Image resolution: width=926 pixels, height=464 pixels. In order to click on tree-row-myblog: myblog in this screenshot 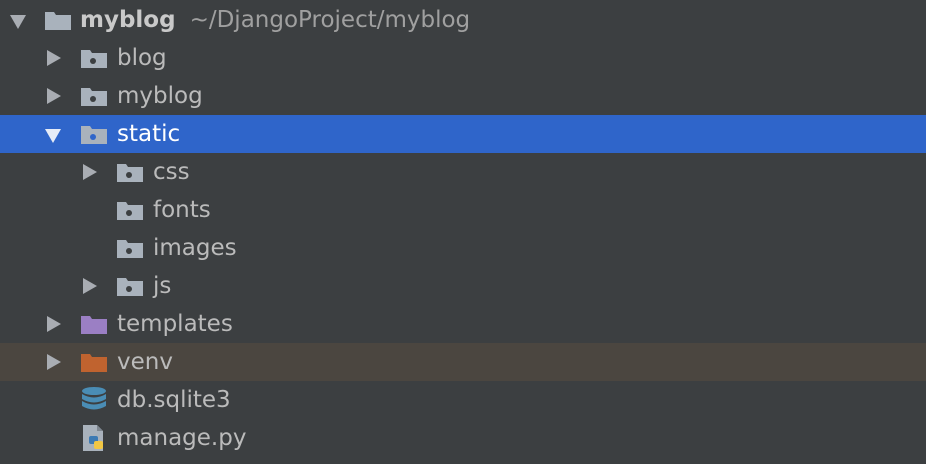, I will do `click(463, 96)`.